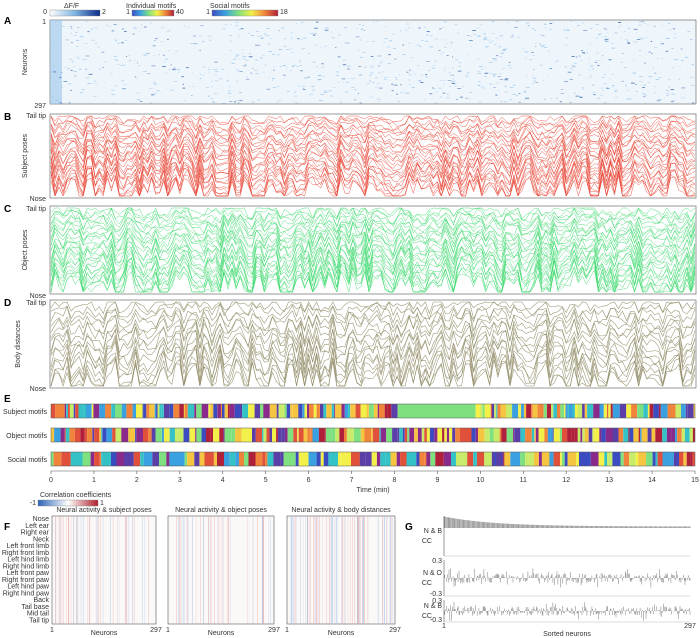 The image size is (700, 638). Describe the element at coordinates (436, 620) in the screenshot. I see `cc-ytick-bottom: -0.3` at that location.